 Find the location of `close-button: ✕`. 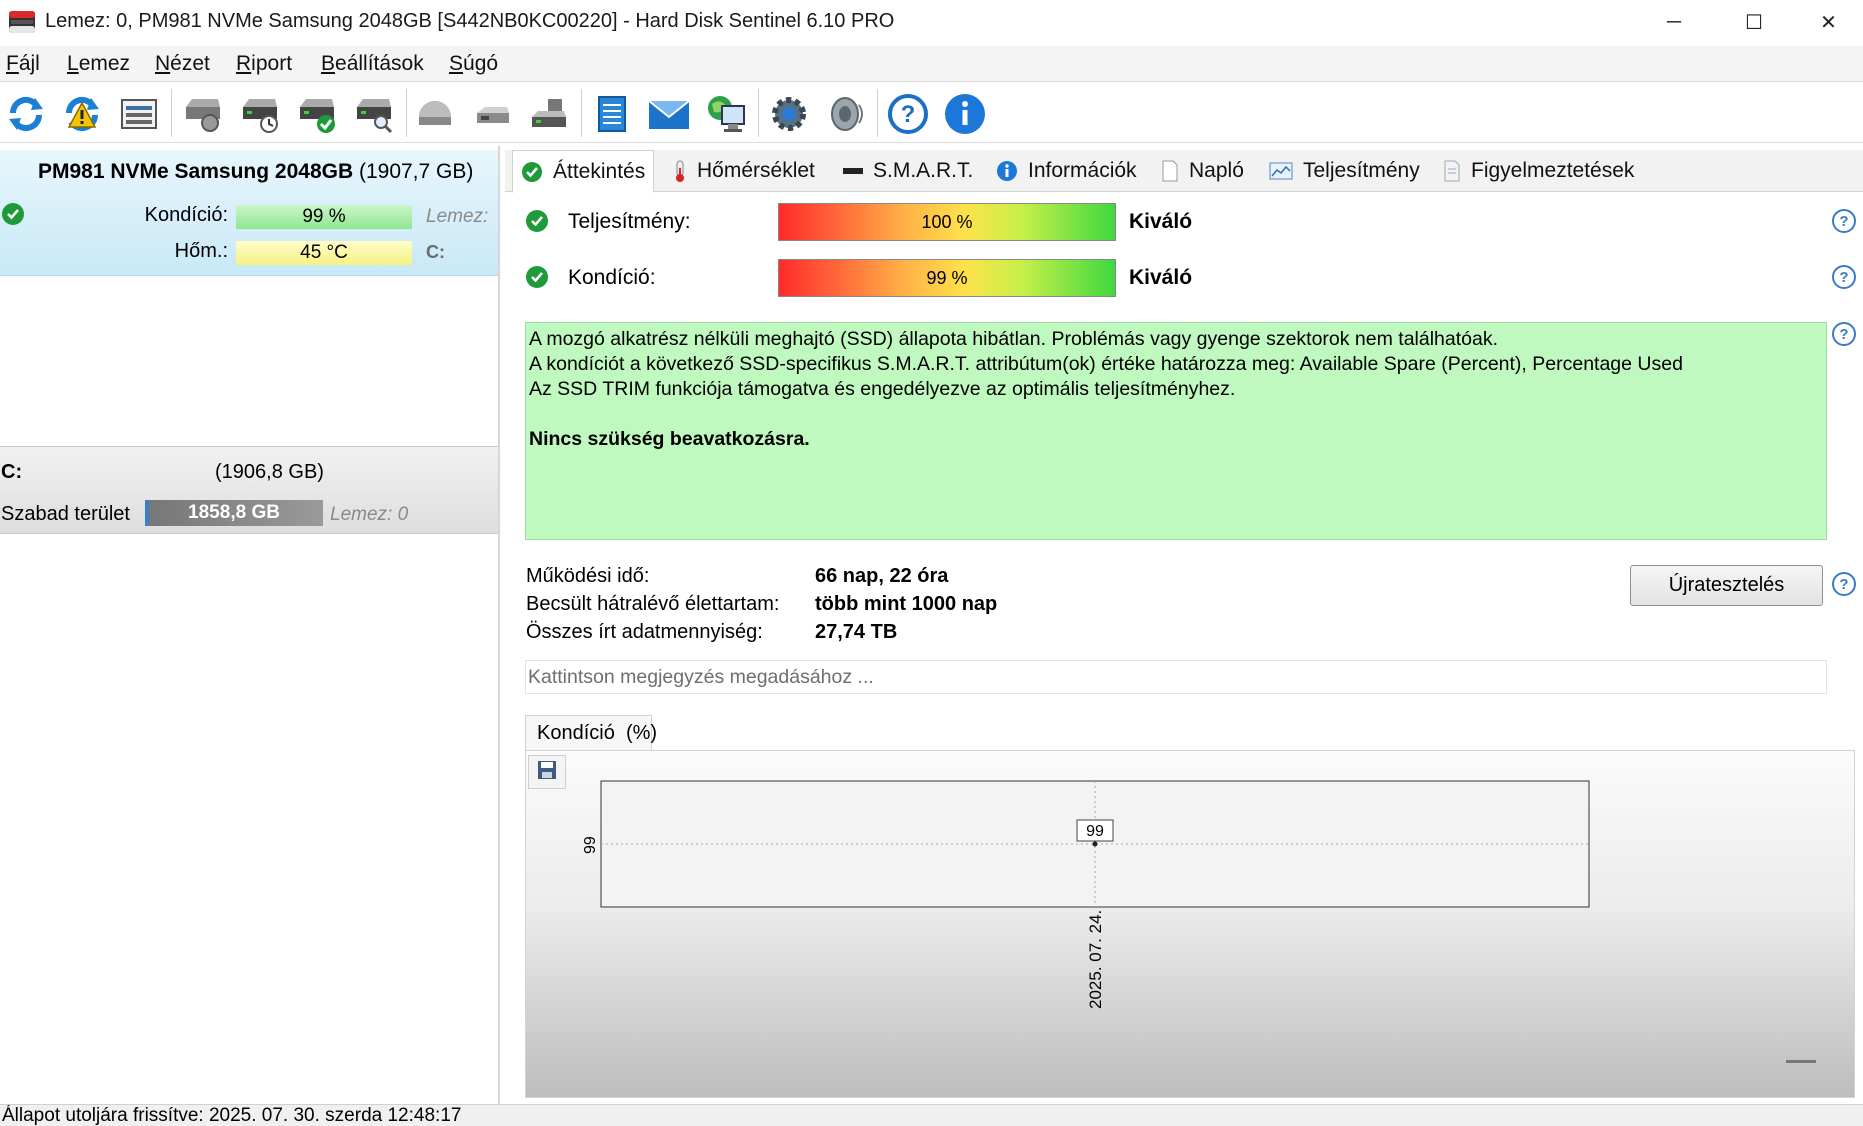

close-button: ✕ is located at coordinates (1828, 22).